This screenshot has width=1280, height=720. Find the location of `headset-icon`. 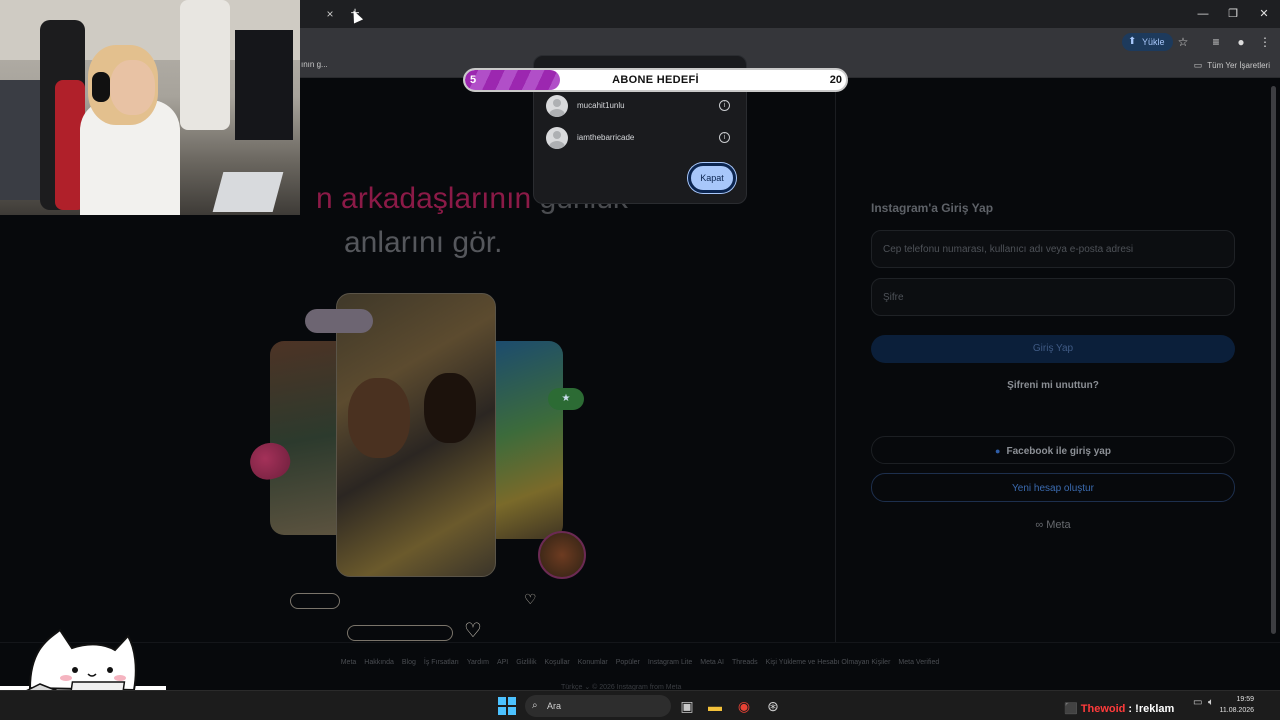

headset-icon is located at coordinates (101, 87).